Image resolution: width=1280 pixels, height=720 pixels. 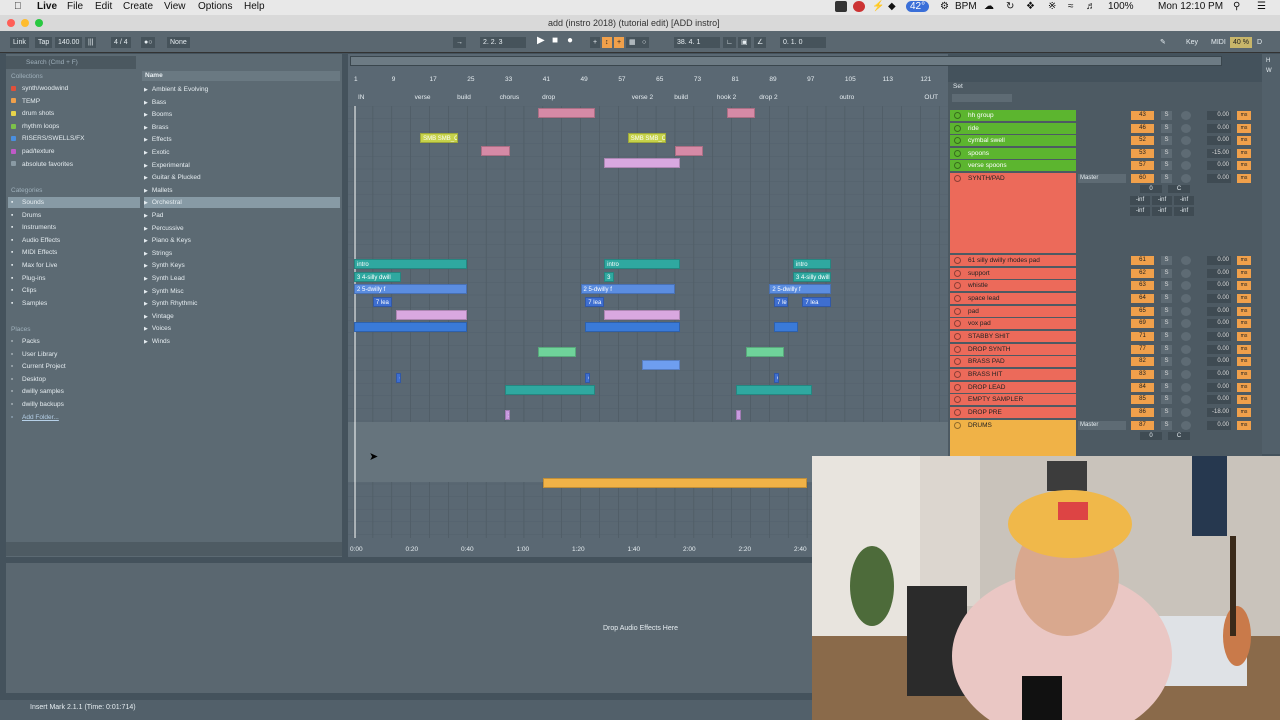 What do you see at coordinates (944, 6) in the screenshot?
I see `gear-icon: ⚙` at bounding box center [944, 6].